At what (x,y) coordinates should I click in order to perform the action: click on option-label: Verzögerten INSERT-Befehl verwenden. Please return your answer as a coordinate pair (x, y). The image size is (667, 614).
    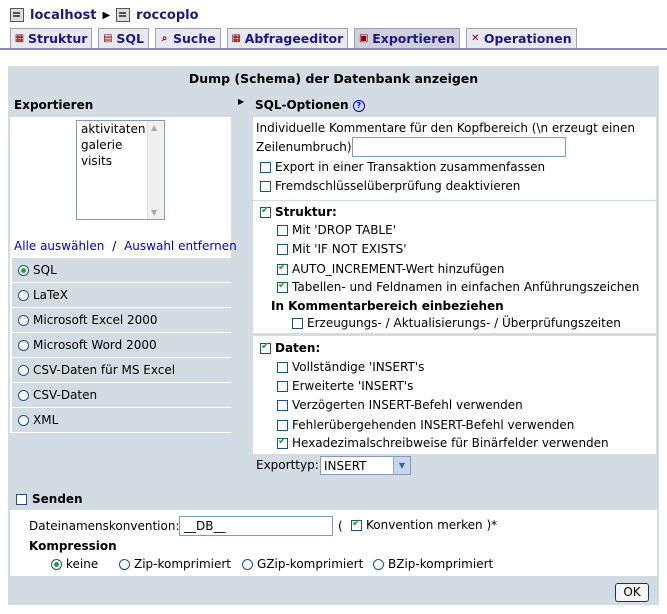
    Looking at the image, I should click on (407, 405).